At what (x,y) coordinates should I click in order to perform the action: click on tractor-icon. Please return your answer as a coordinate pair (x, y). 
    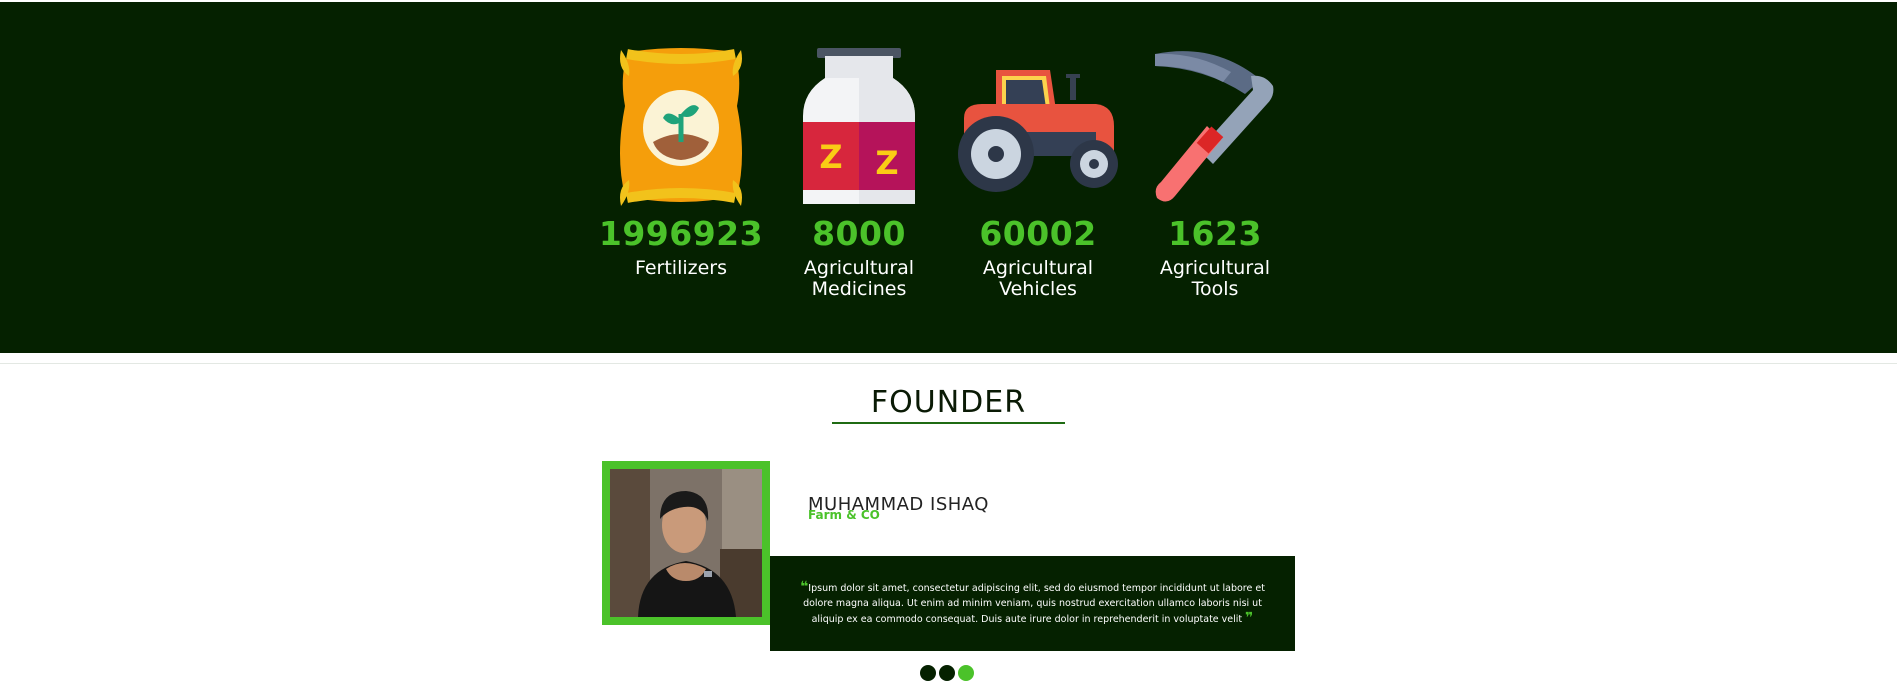
    Looking at the image, I should click on (1038, 131).